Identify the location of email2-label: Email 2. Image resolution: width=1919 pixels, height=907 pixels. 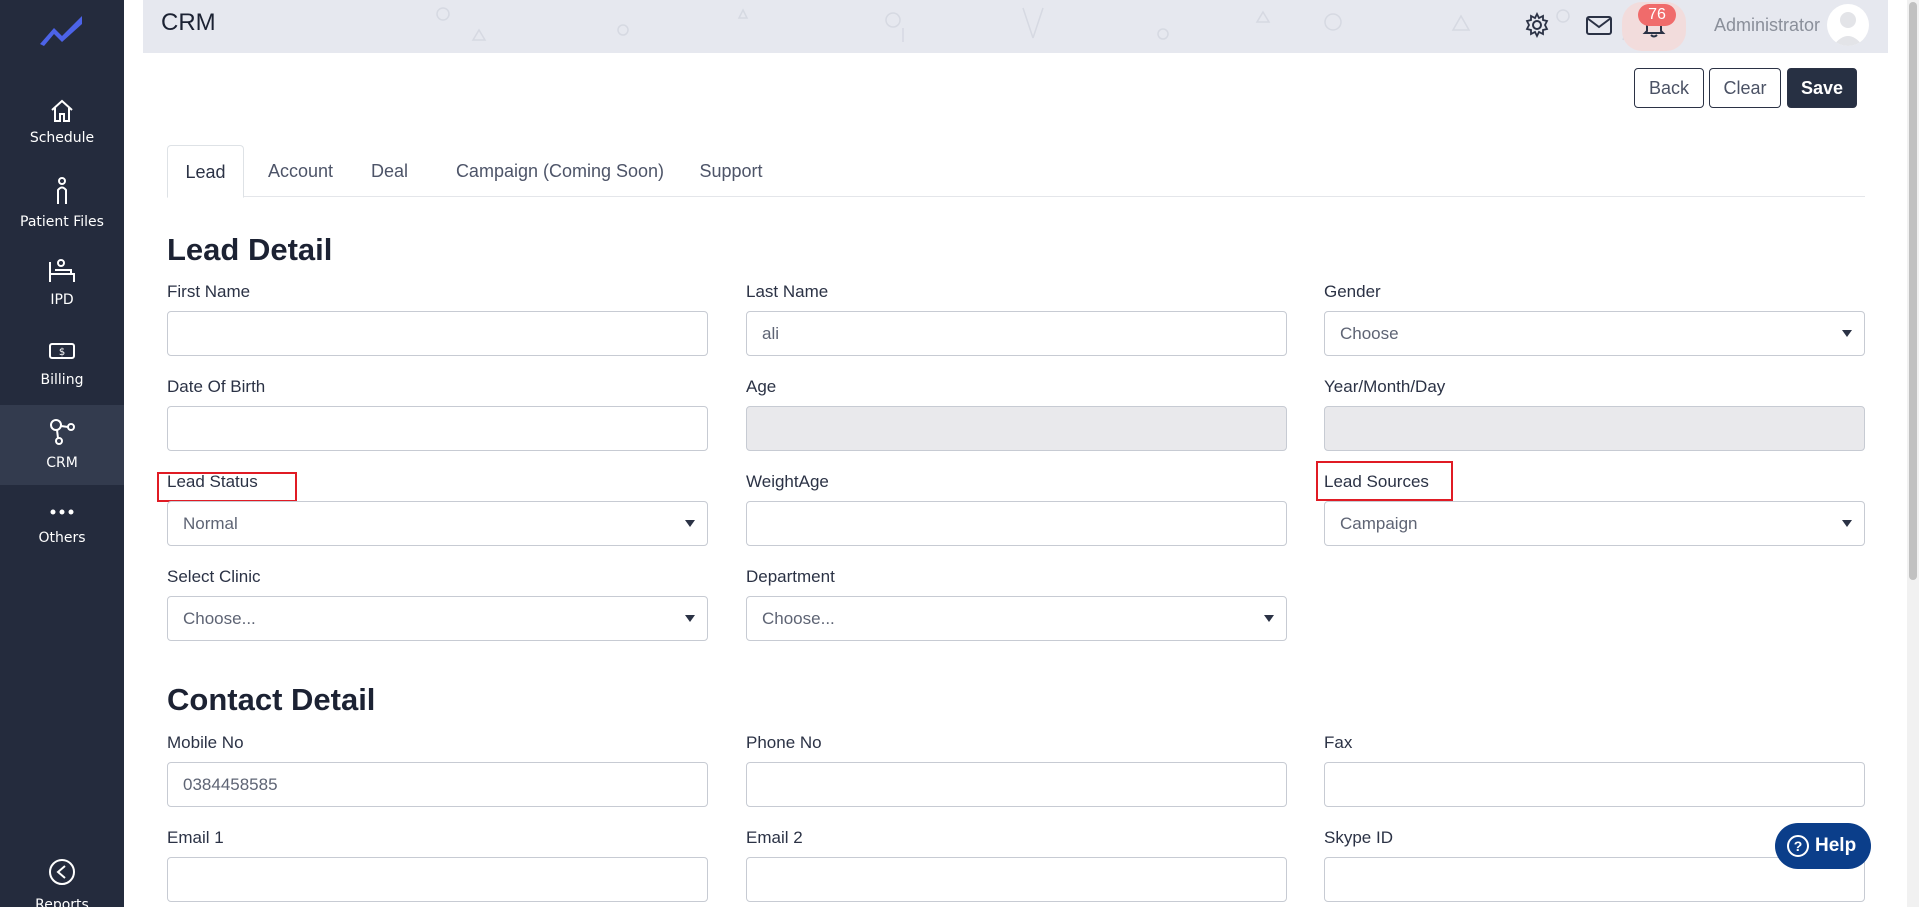
(774, 837).